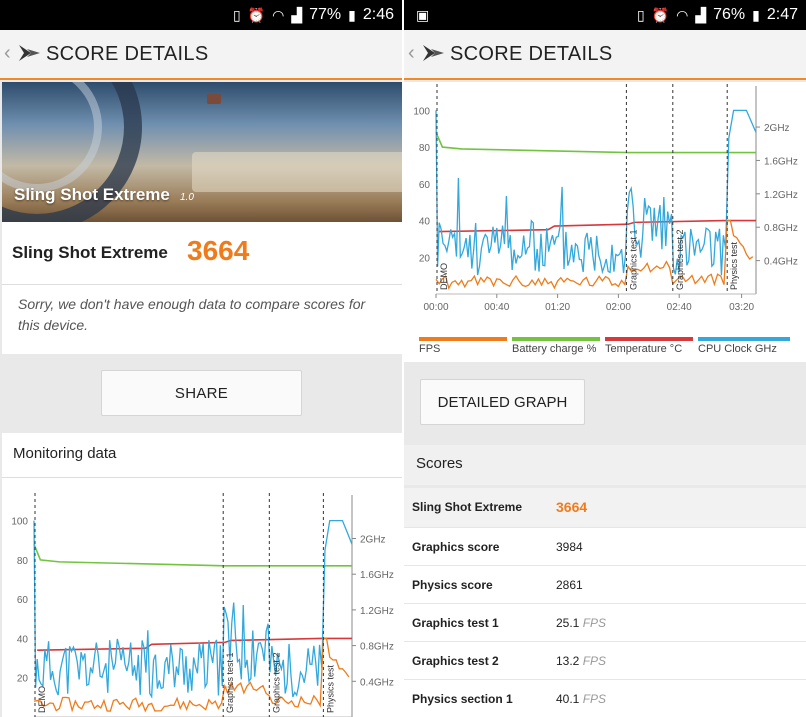 The width and height of the screenshot is (806, 717). What do you see at coordinates (377, 647) in the screenshot?
I see `y-right-tick-label: 0.8GHz` at bounding box center [377, 647].